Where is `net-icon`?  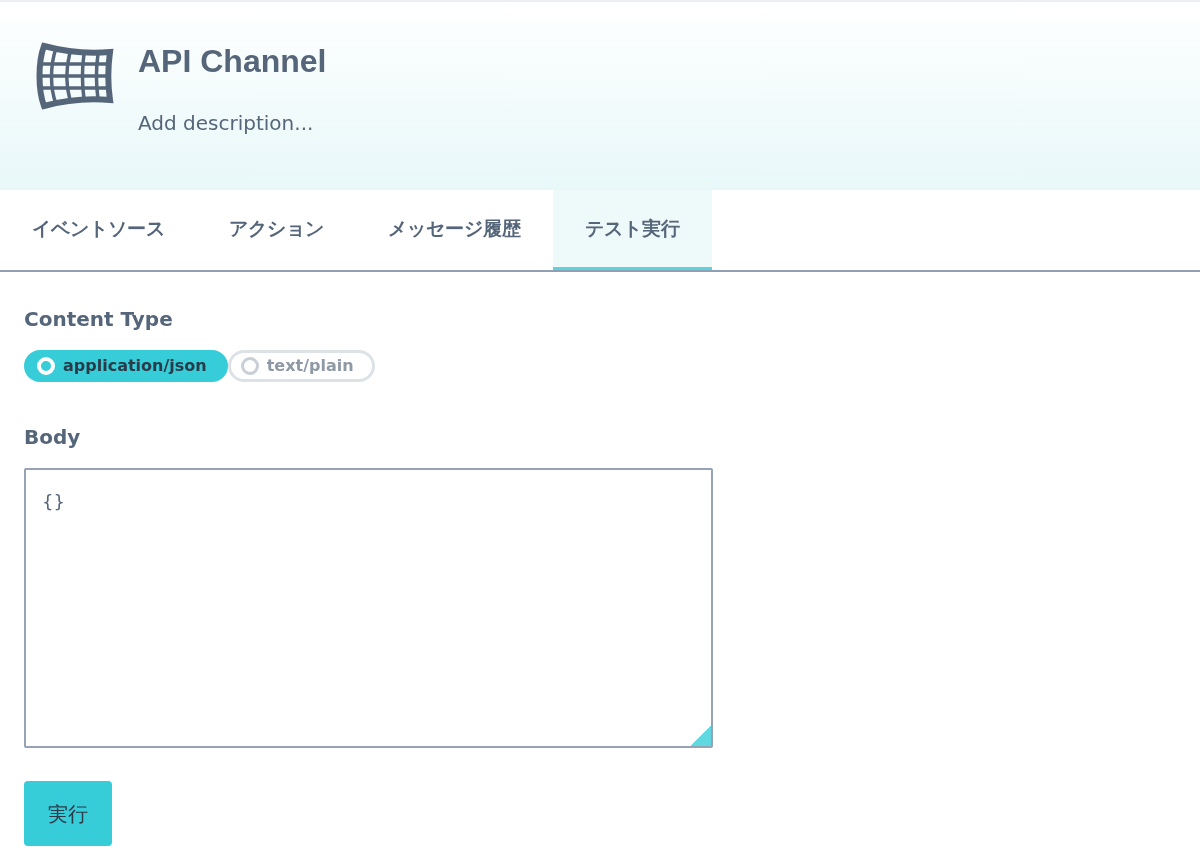
net-icon is located at coordinates (75, 76).